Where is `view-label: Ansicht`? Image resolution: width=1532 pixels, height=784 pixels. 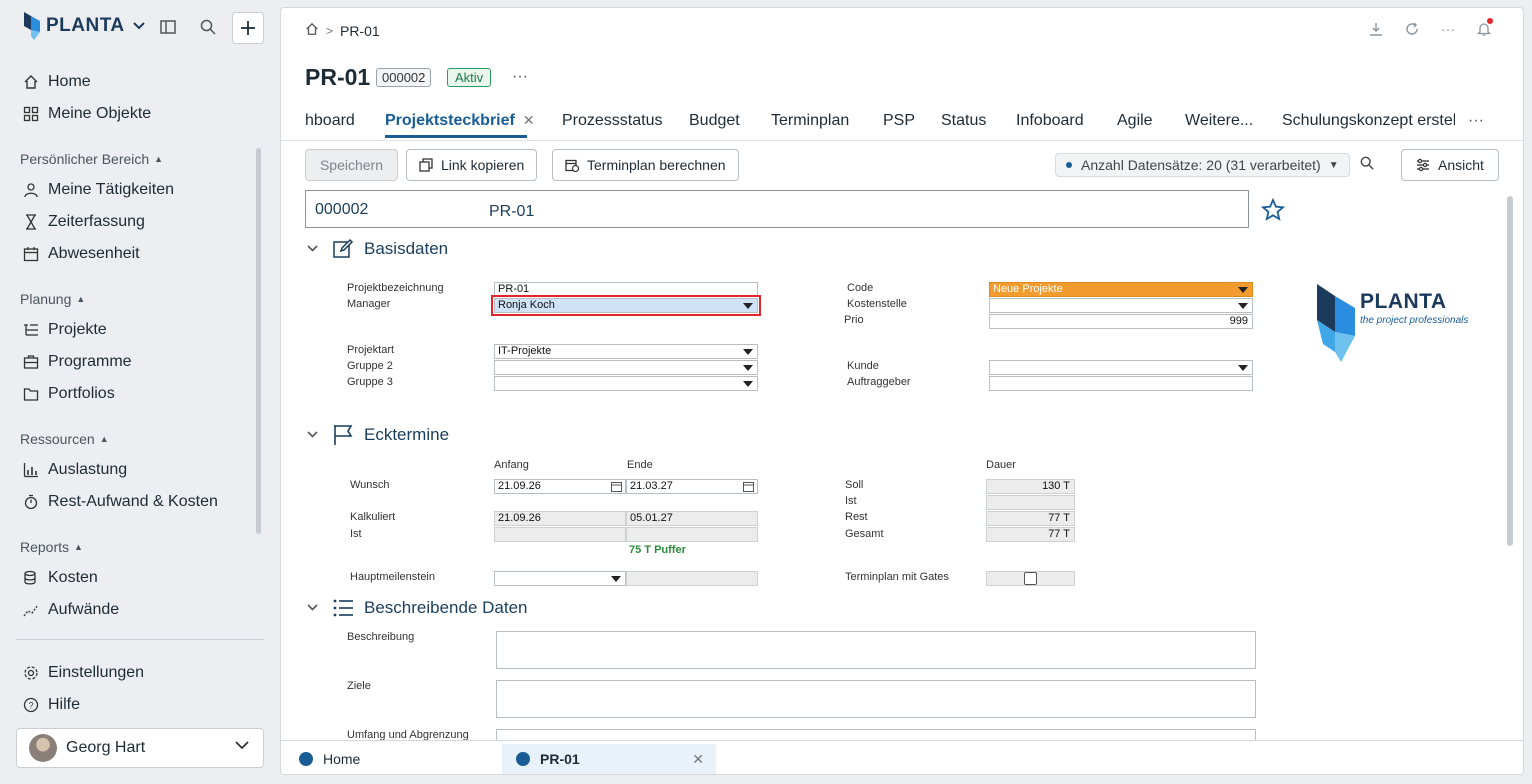
view-label: Ansicht is located at coordinates (1461, 165).